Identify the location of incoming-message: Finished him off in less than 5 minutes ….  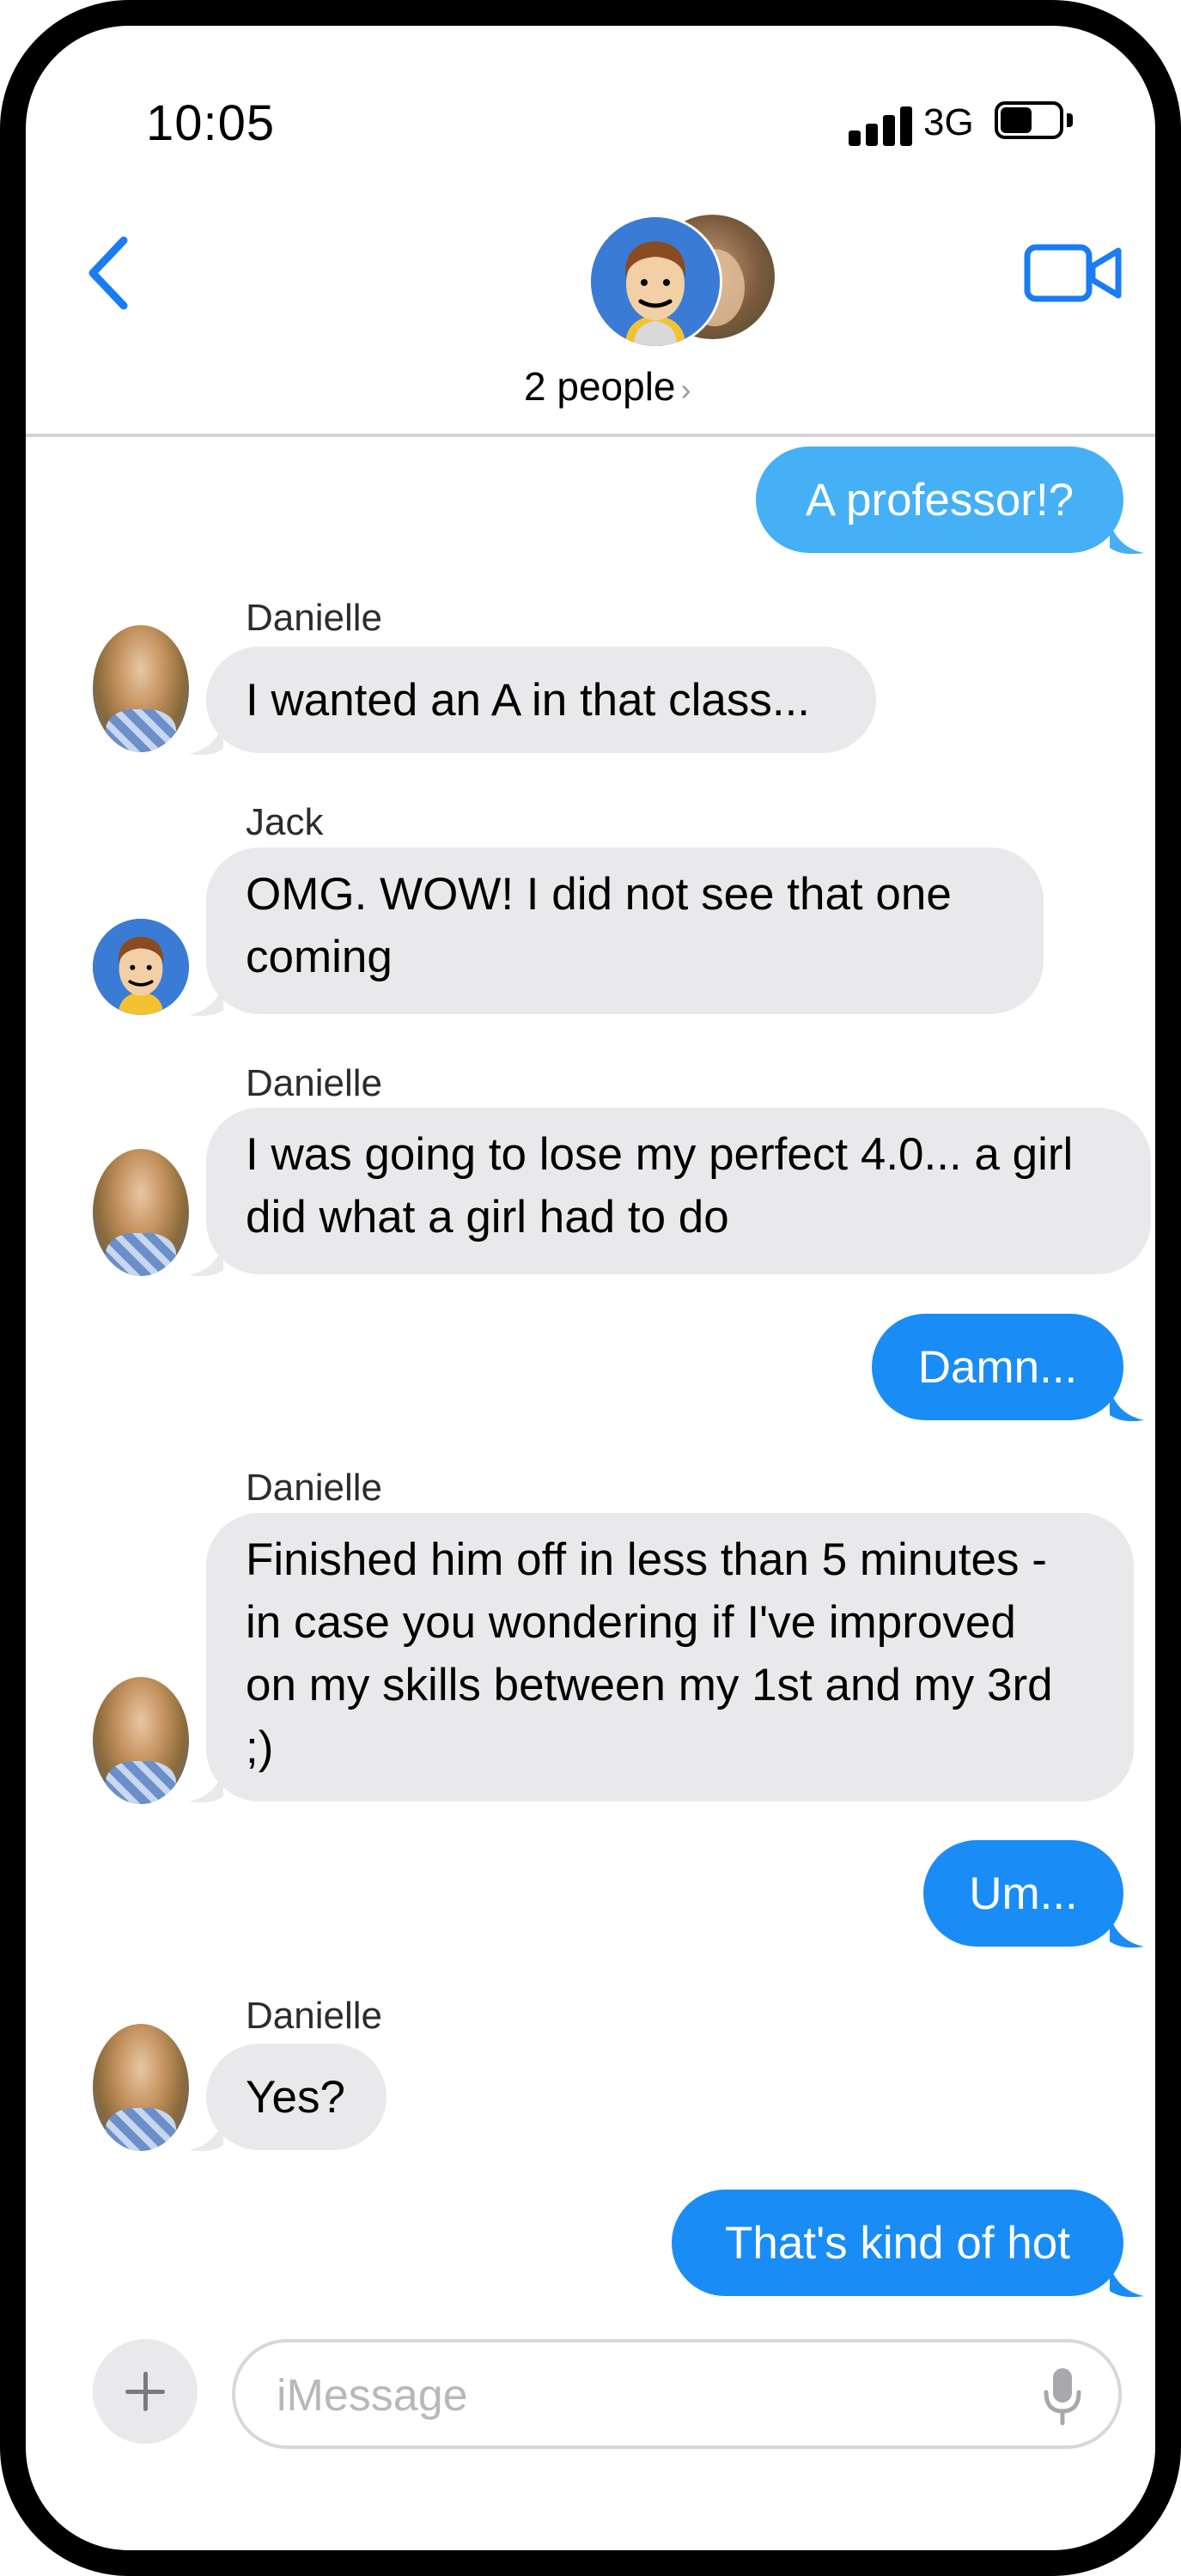
(670, 1657).